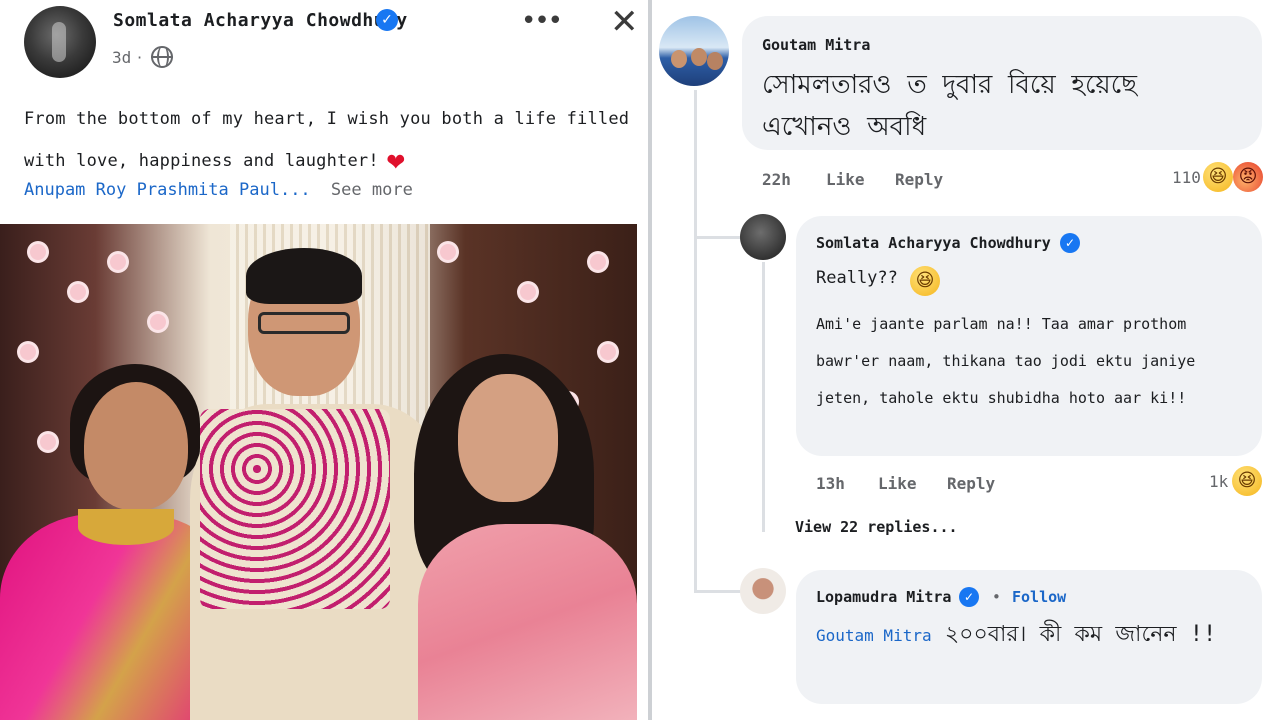  Describe the element at coordinates (1080, 634) in the screenshot. I see `comment-text-body: ২০০বার। কী কম জানেন !!` at that location.